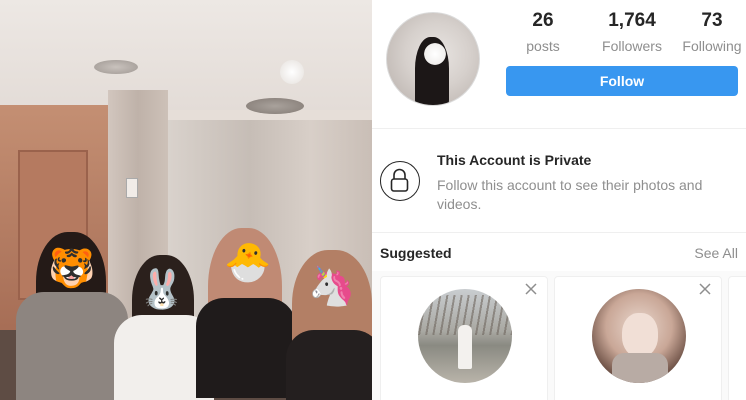 The image size is (746, 400). What do you see at coordinates (709, 32) in the screenshot?
I see `following-count: 73 Following` at bounding box center [709, 32].